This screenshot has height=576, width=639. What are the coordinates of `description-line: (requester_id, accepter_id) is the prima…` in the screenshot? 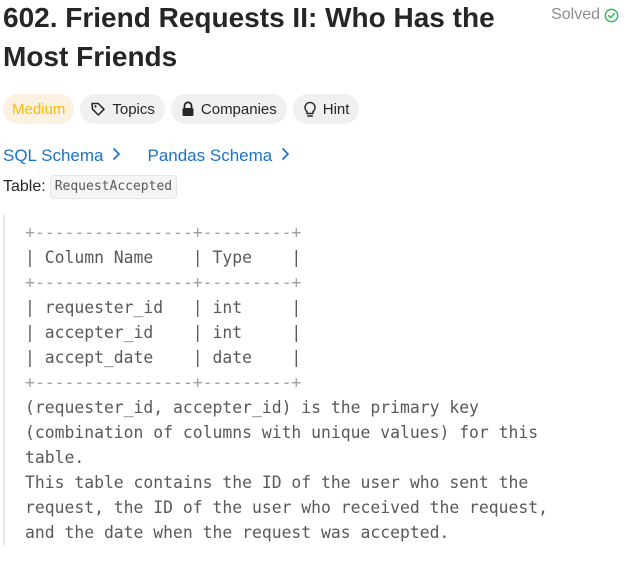 It's located at (252, 407).